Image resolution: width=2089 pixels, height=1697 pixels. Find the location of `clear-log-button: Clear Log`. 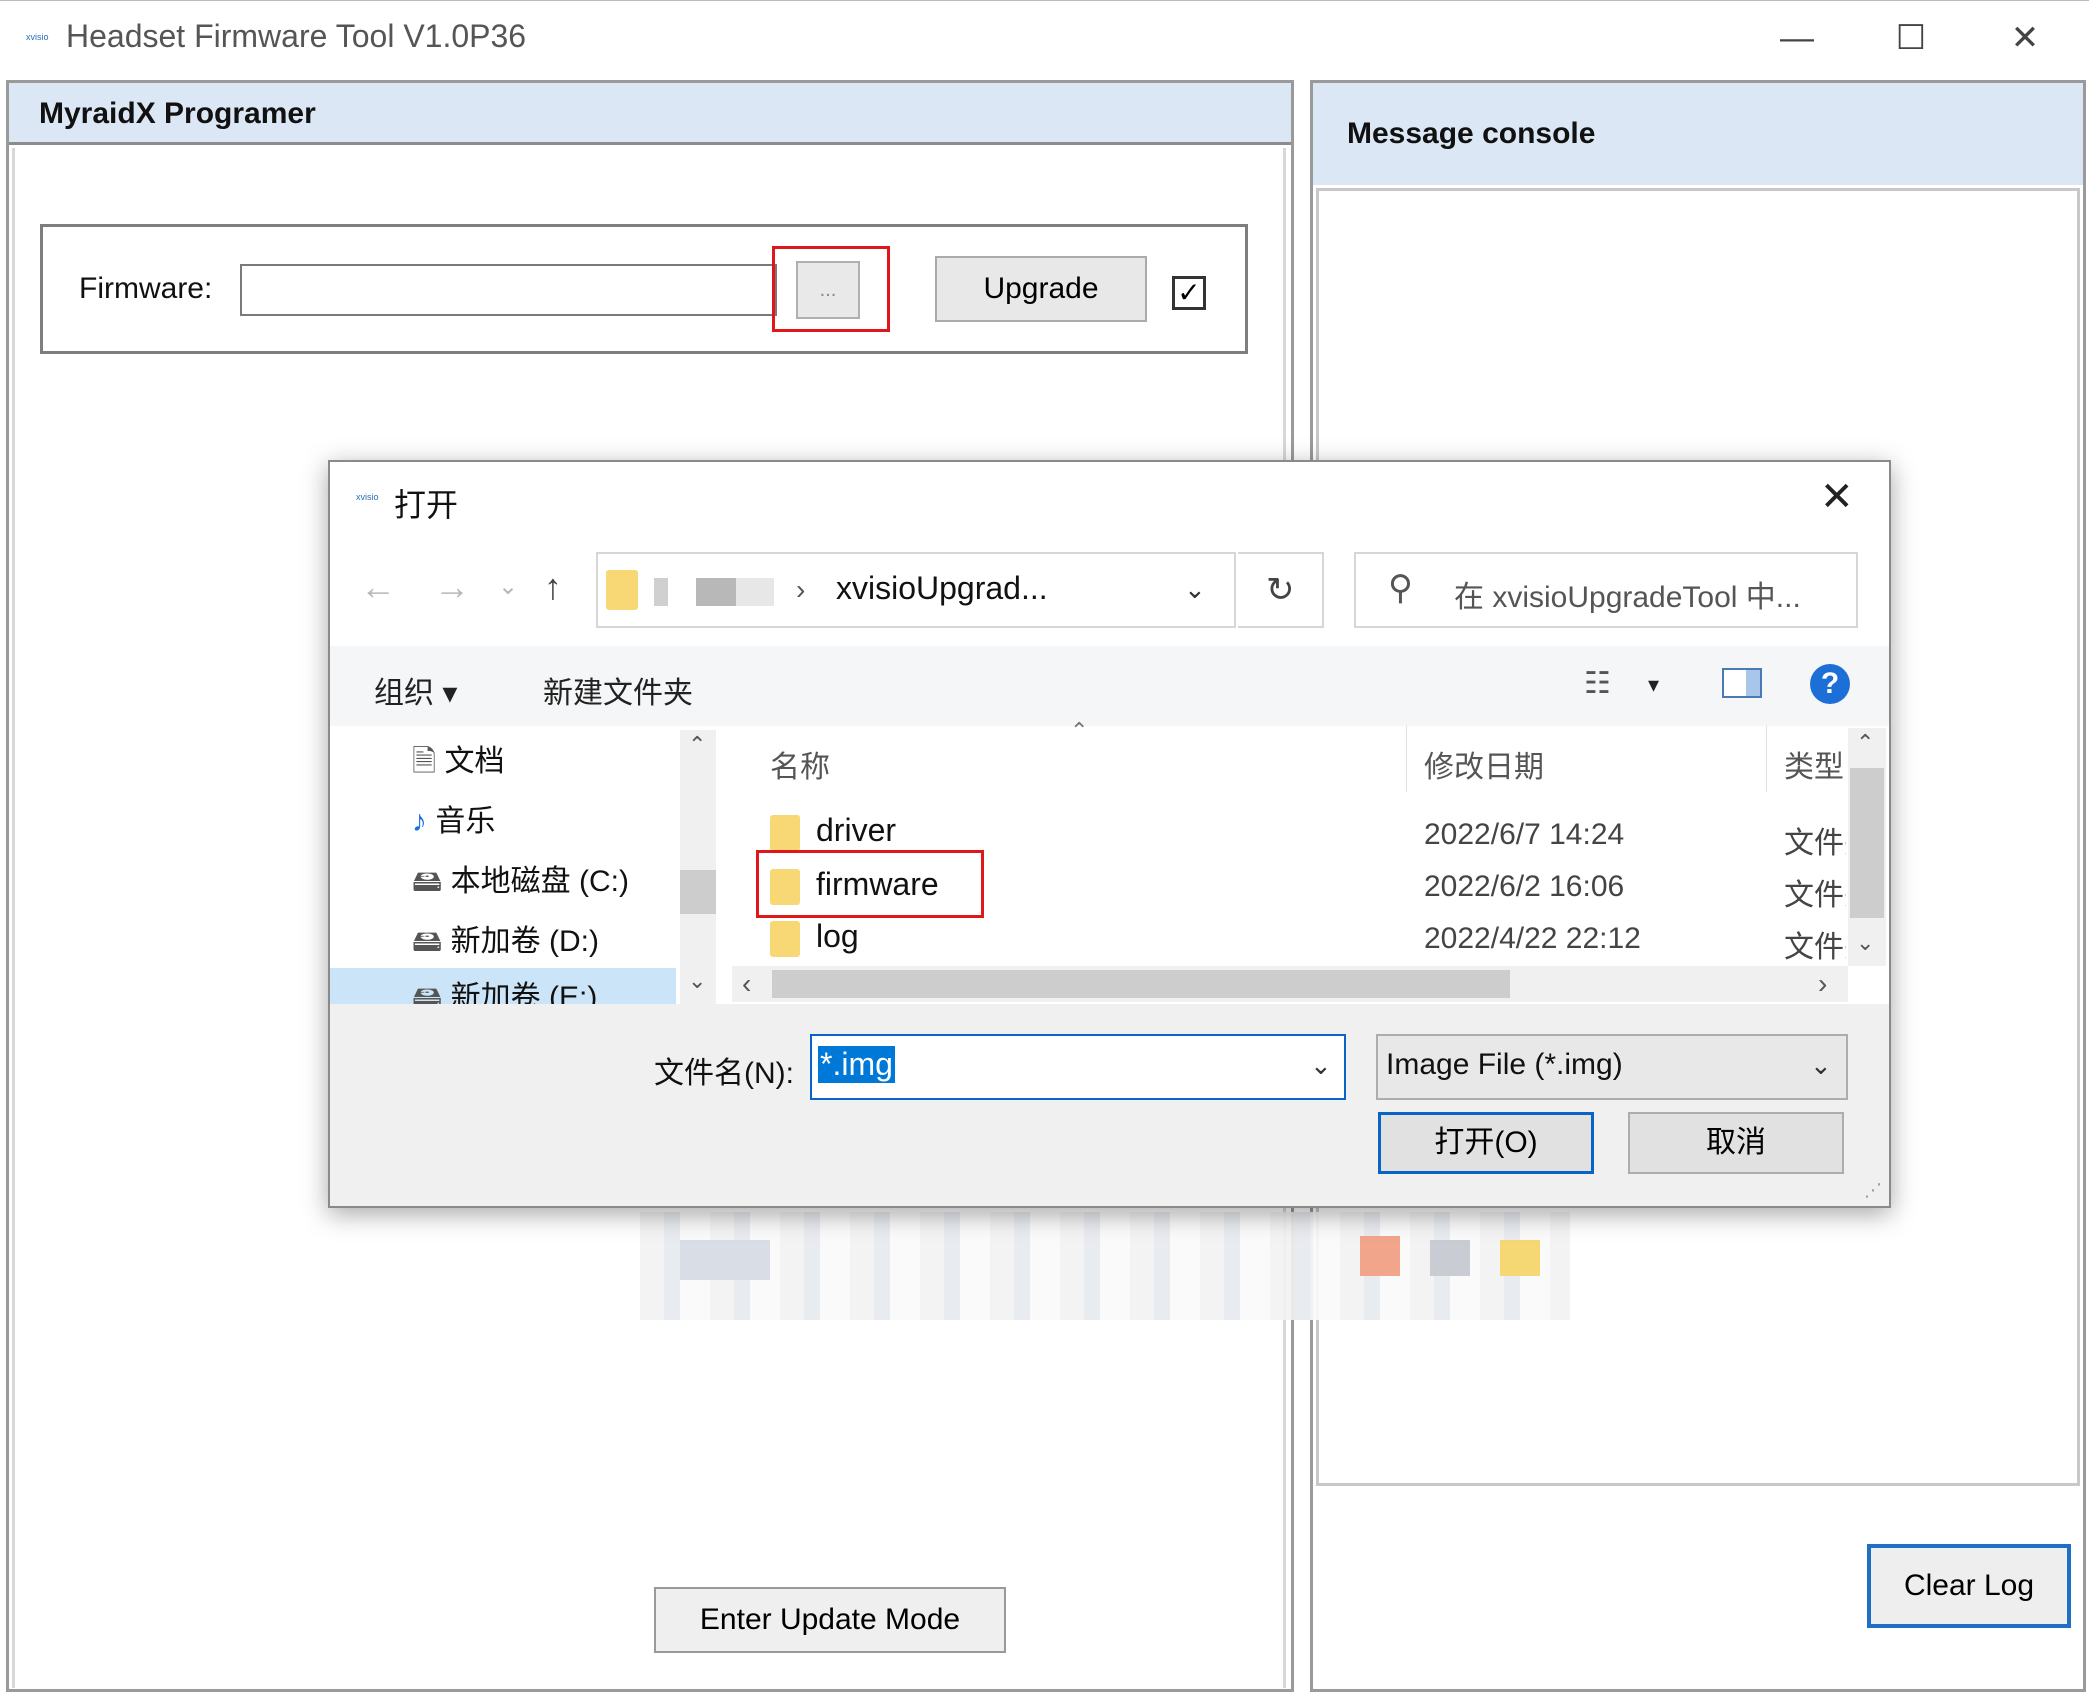

clear-log-button: Clear Log is located at coordinates (1969, 1586).